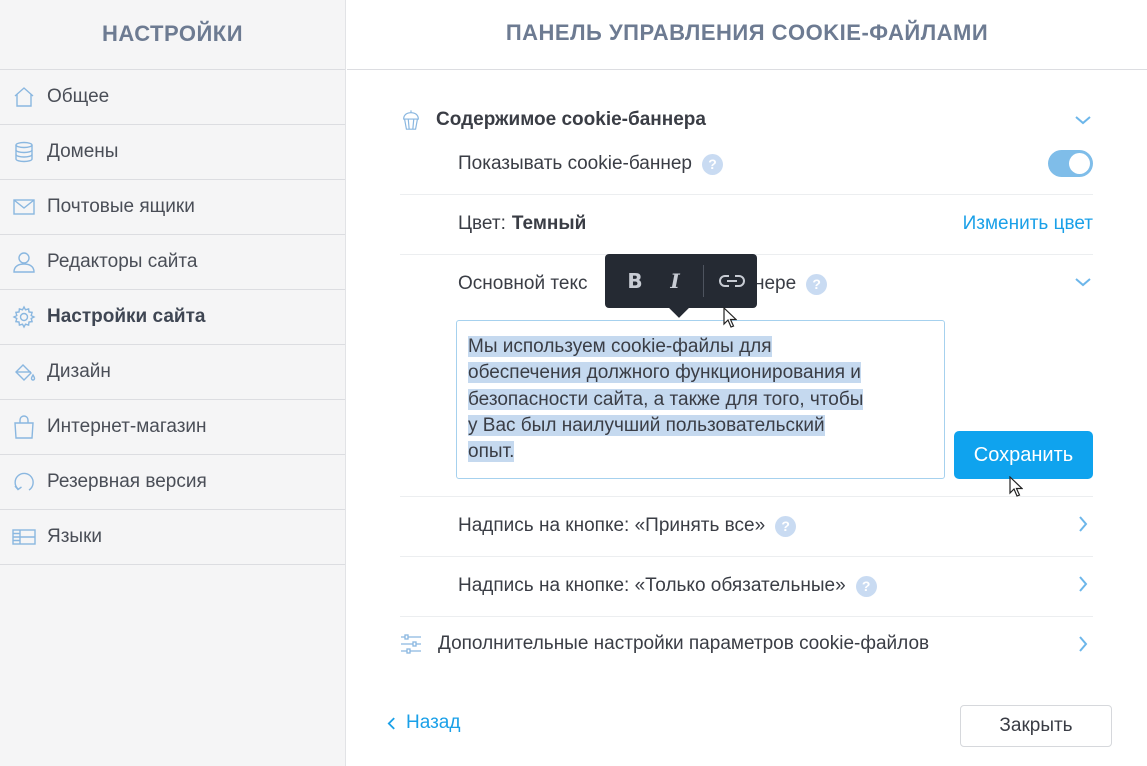  What do you see at coordinates (24, 372) in the screenshot?
I see `paint-bucket-icon` at bounding box center [24, 372].